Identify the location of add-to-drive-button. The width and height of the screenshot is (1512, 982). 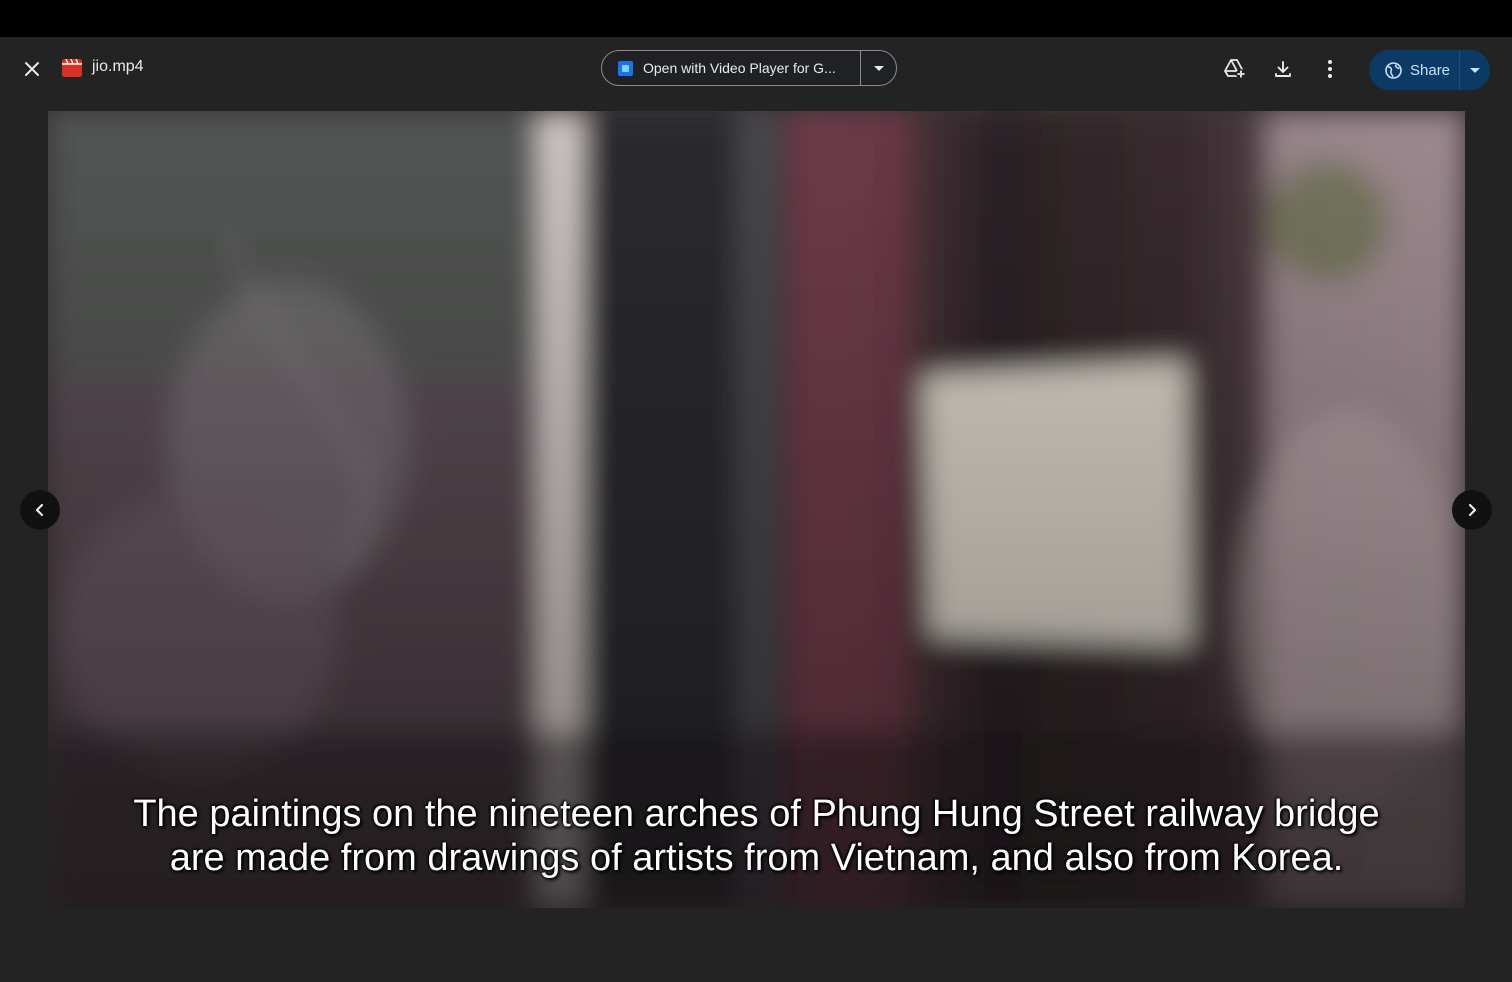
(1235, 69).